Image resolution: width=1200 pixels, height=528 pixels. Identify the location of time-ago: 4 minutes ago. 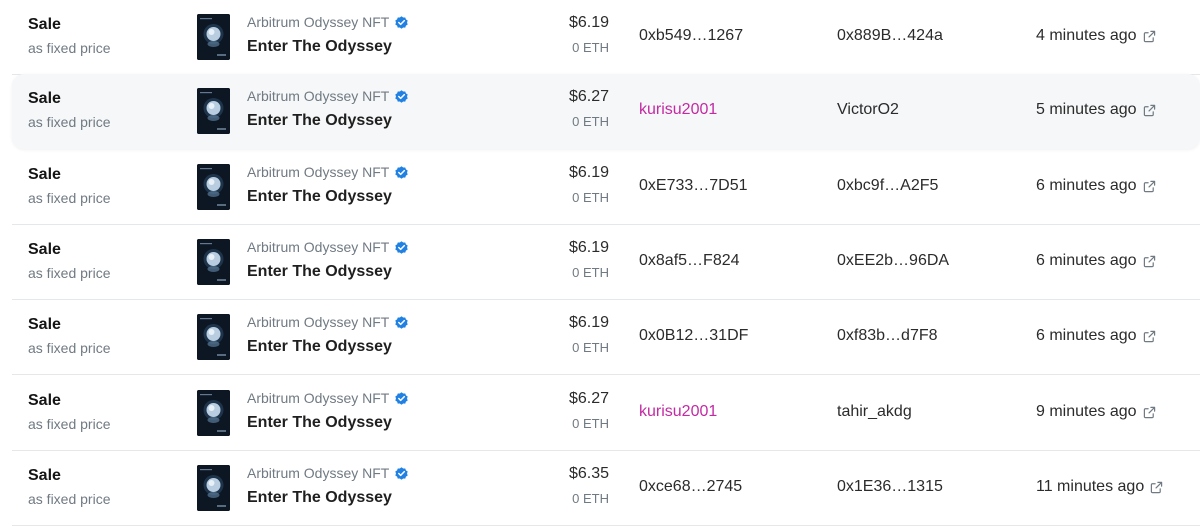
(1086, 36).